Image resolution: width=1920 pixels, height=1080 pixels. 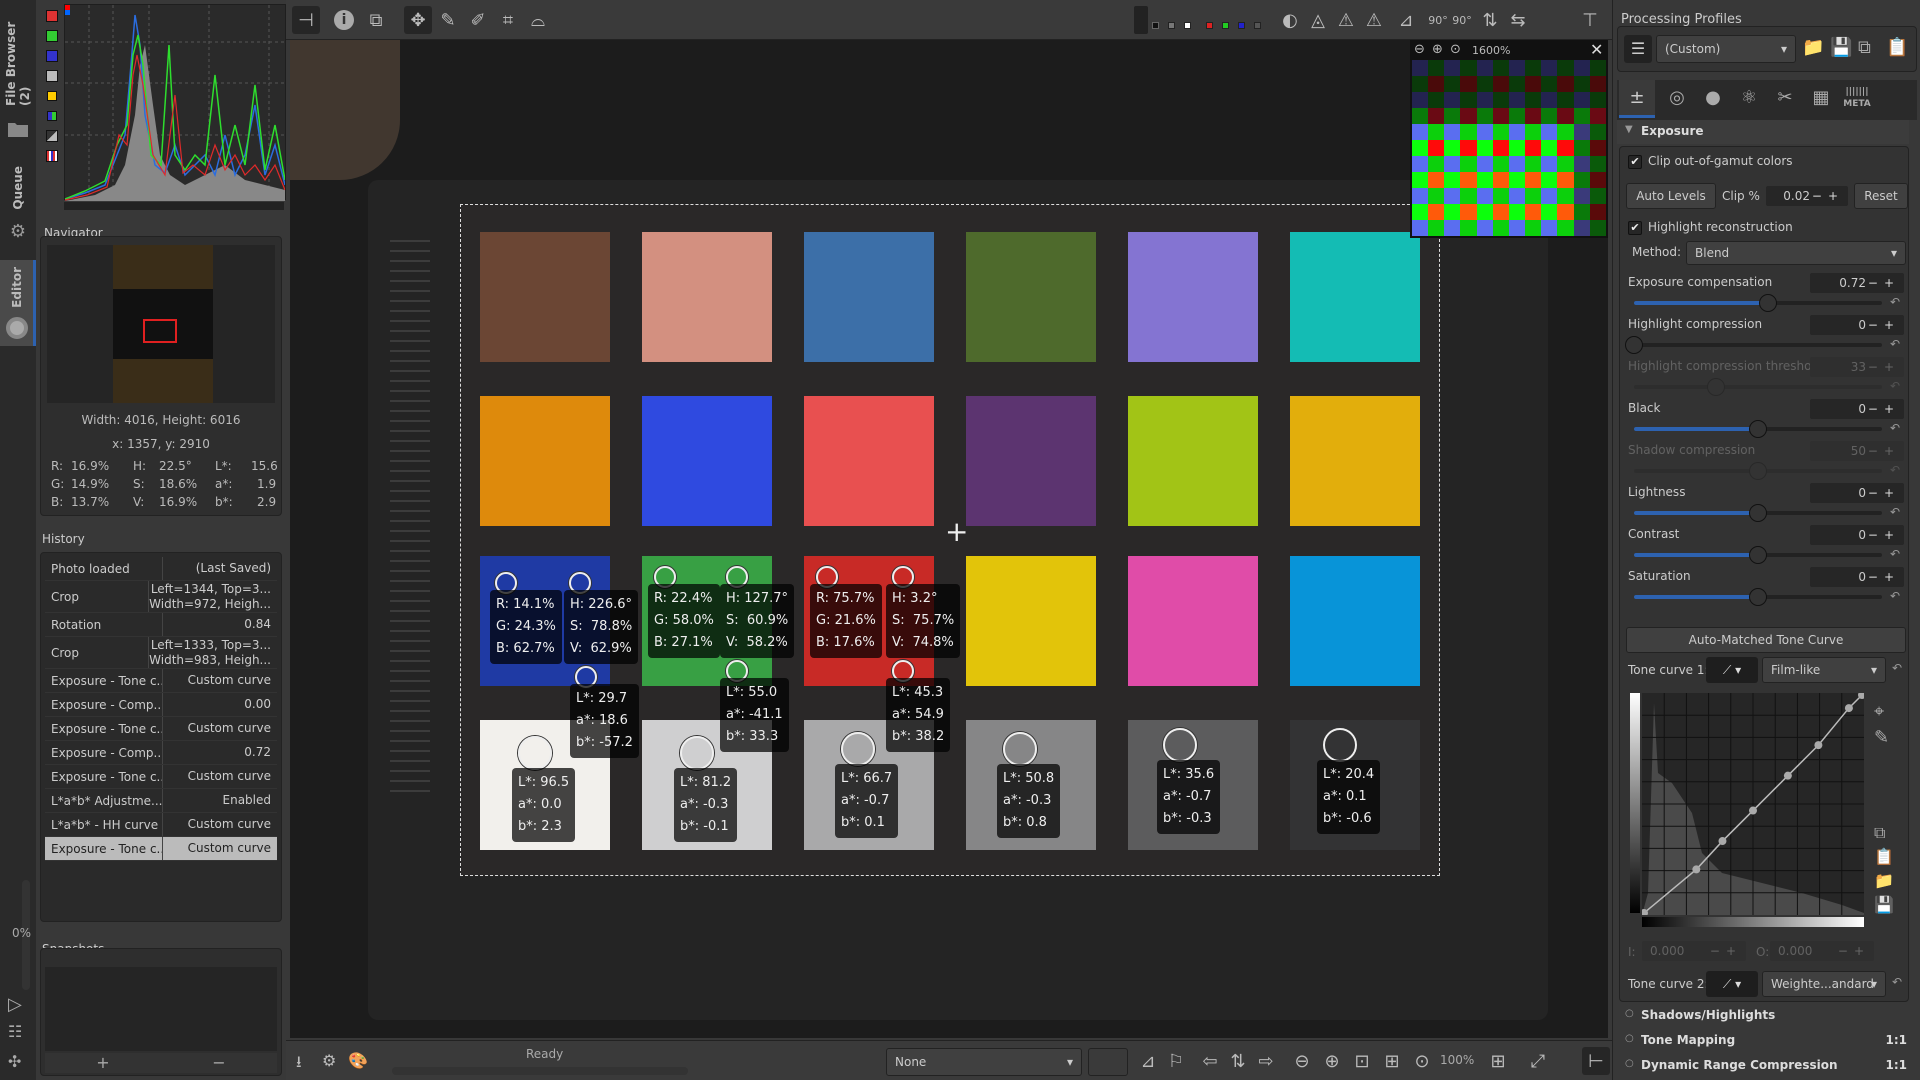 I want to click on zoom-fit-crop-icon: ⊞, so click(x=1392, y=1061).